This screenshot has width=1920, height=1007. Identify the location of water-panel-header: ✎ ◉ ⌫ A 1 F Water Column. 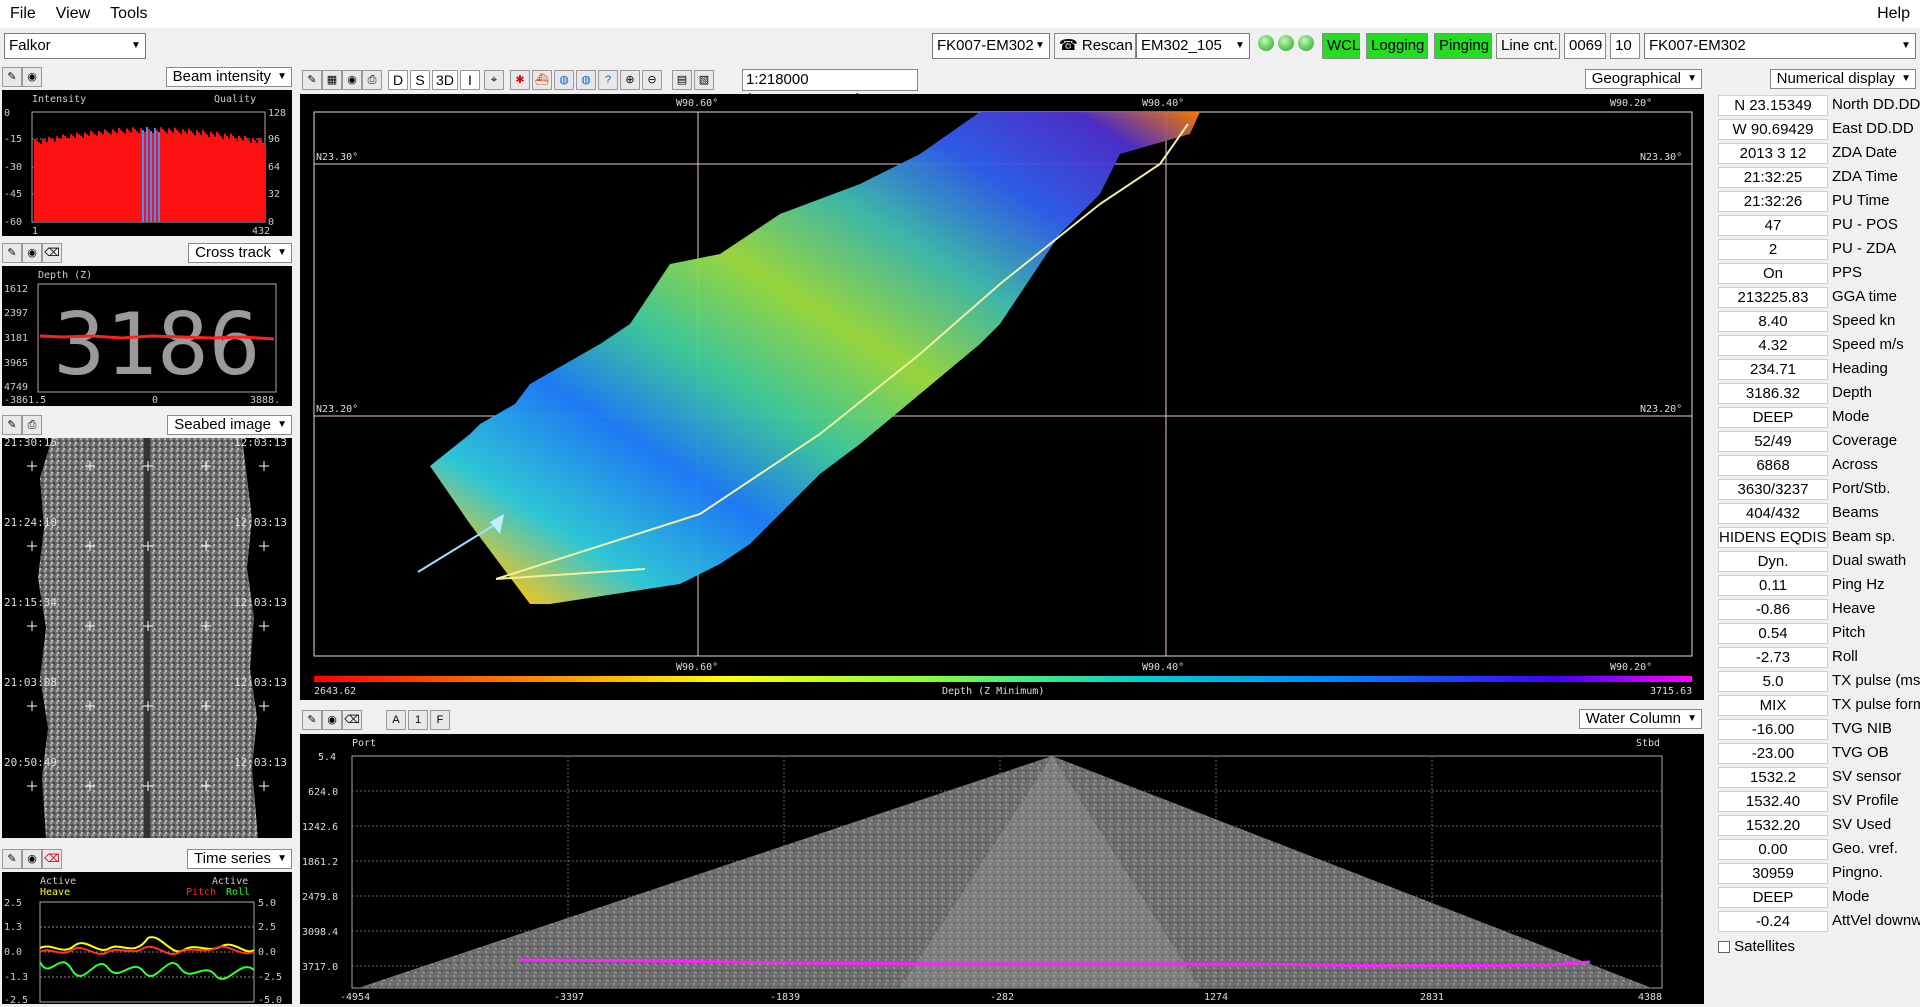
(1002, 720).